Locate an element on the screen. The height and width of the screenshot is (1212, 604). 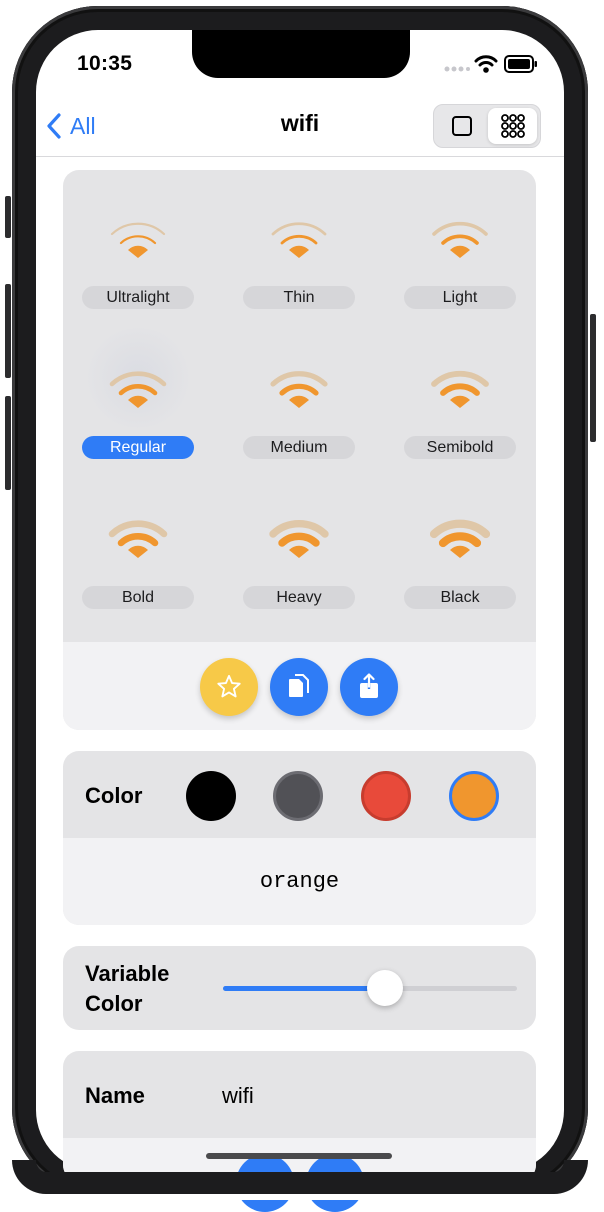
volume-down-button is located at coordinates (8, 443).